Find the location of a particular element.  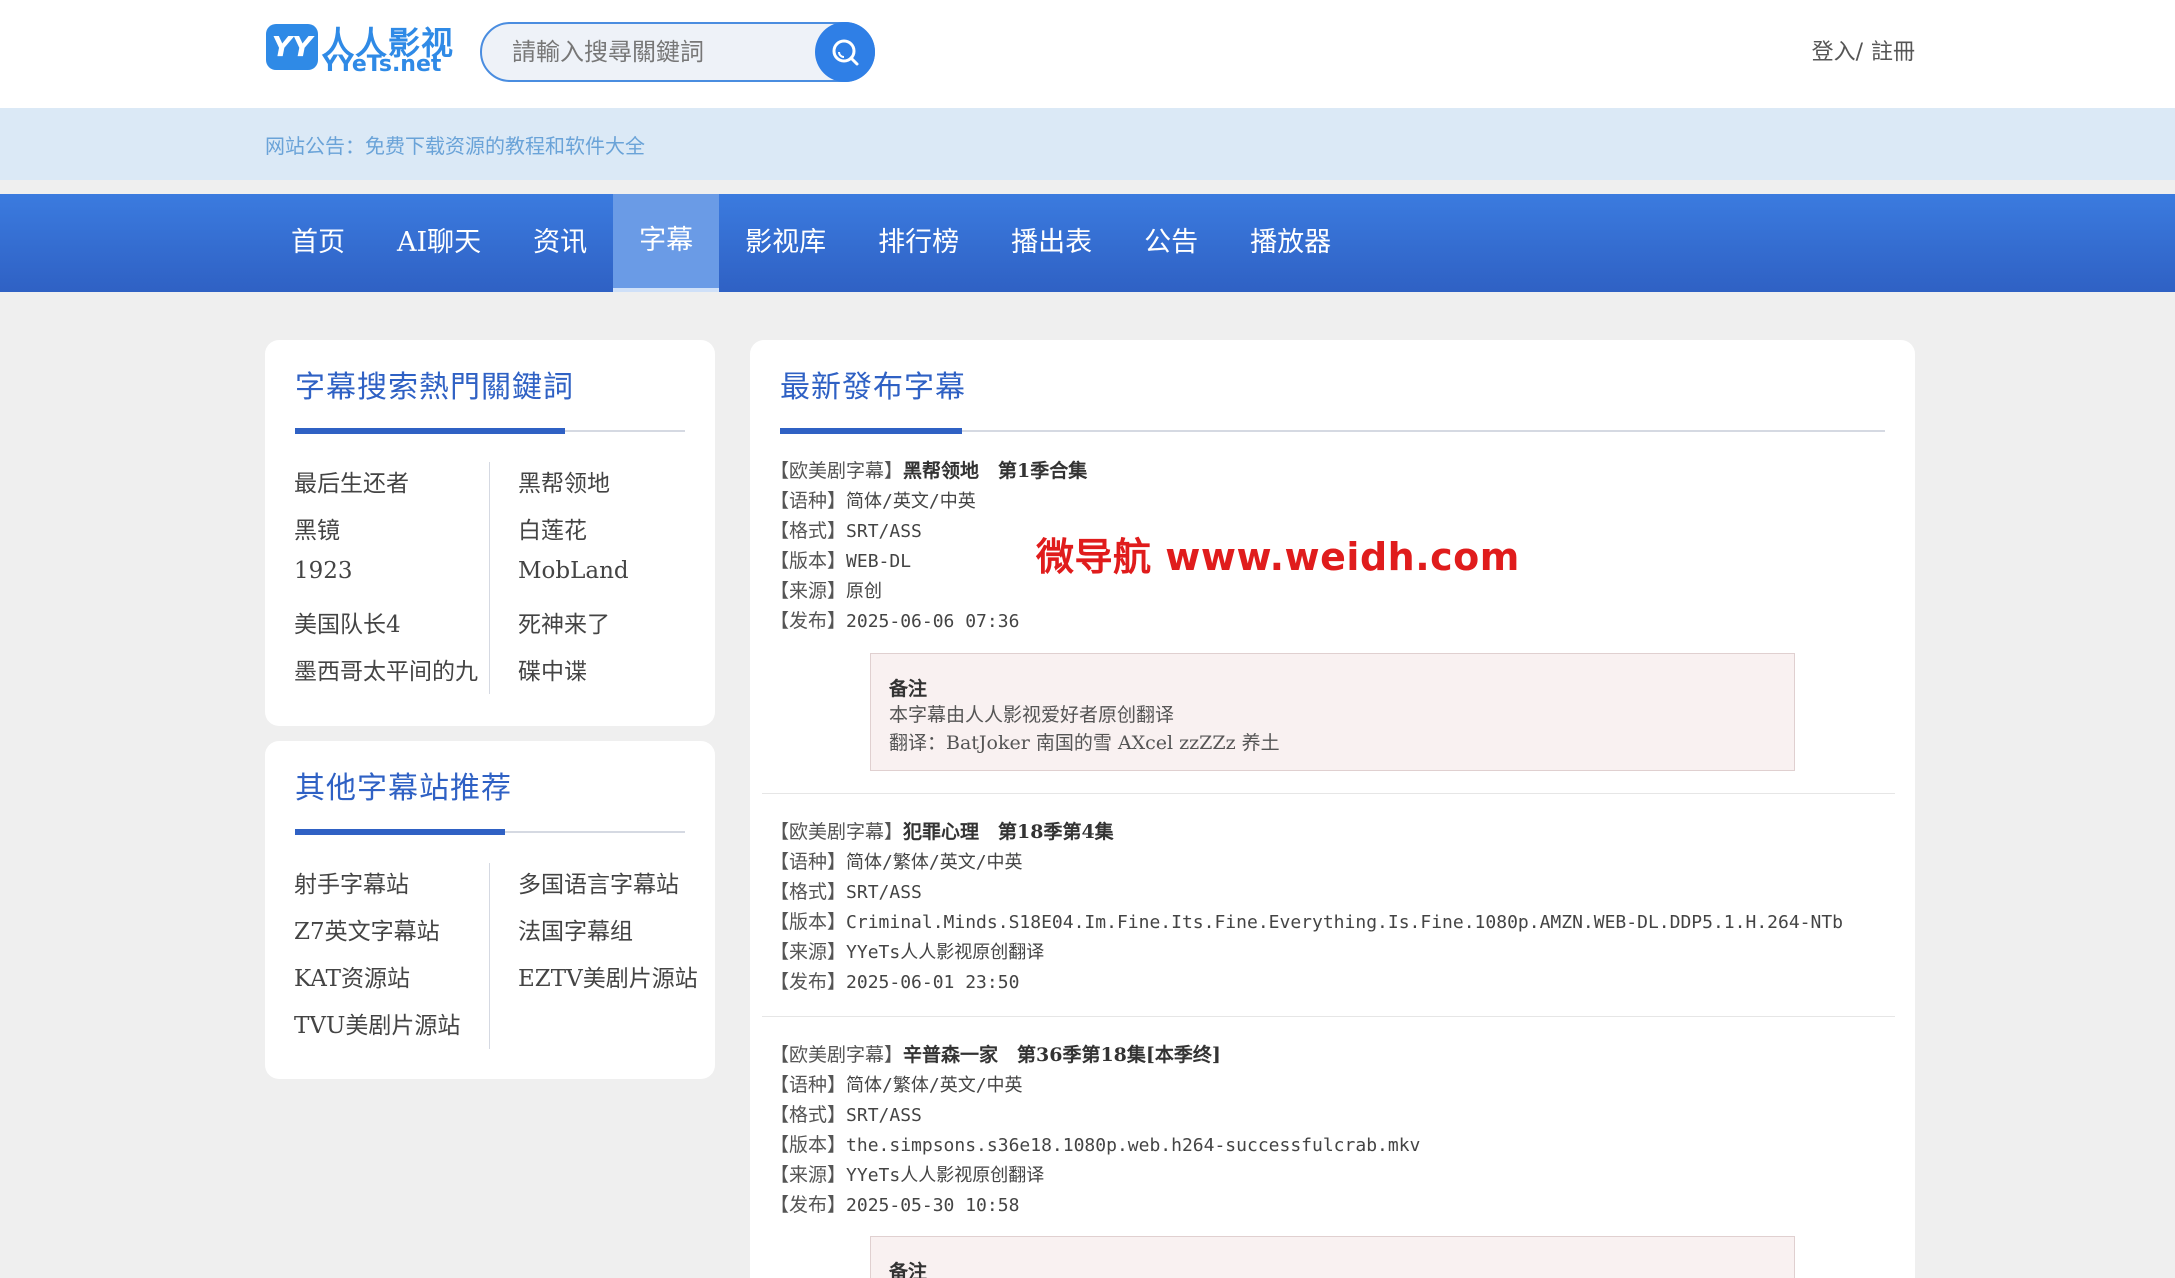

hot-keywords-title: 字幕搜索熱門關鍵詞 is located at coordinates (434, 387).